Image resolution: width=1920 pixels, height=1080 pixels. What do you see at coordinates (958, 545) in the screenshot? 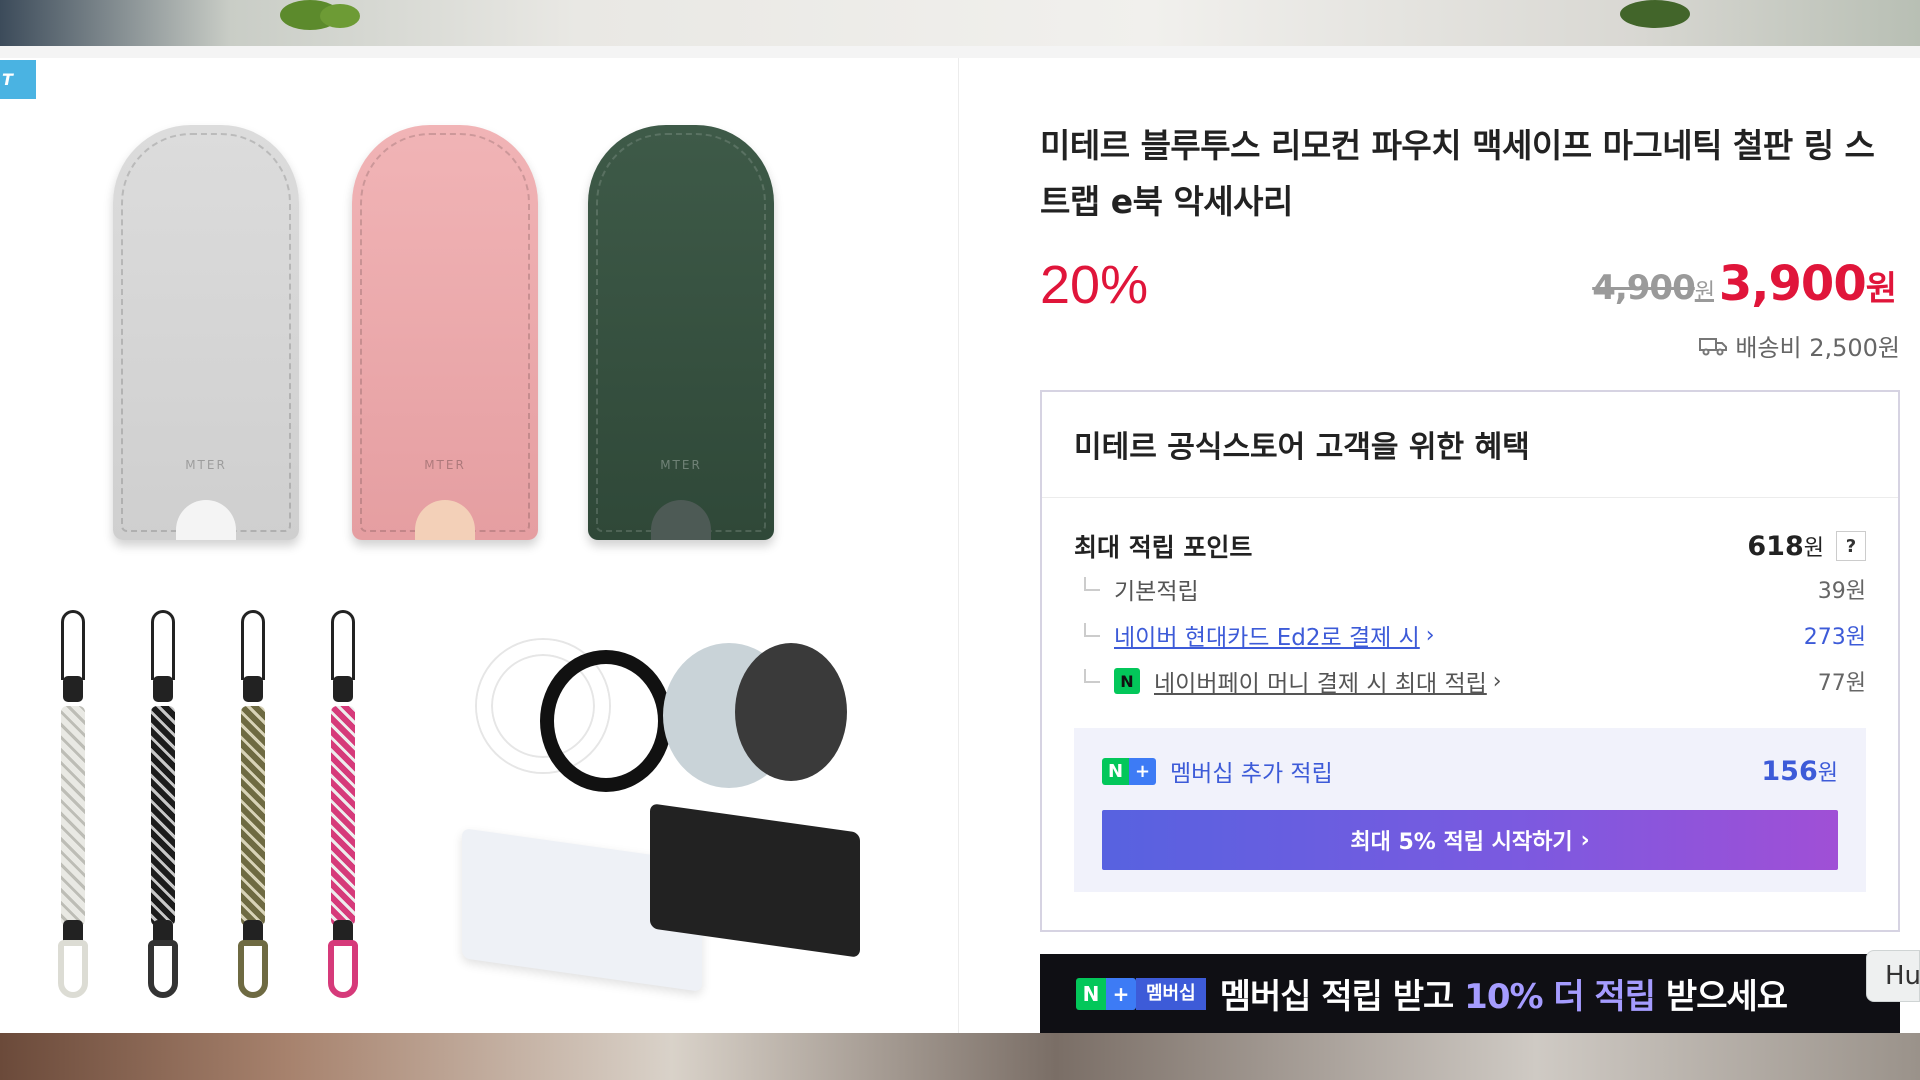
I see `column-divider` at bounding box center [958, 545].